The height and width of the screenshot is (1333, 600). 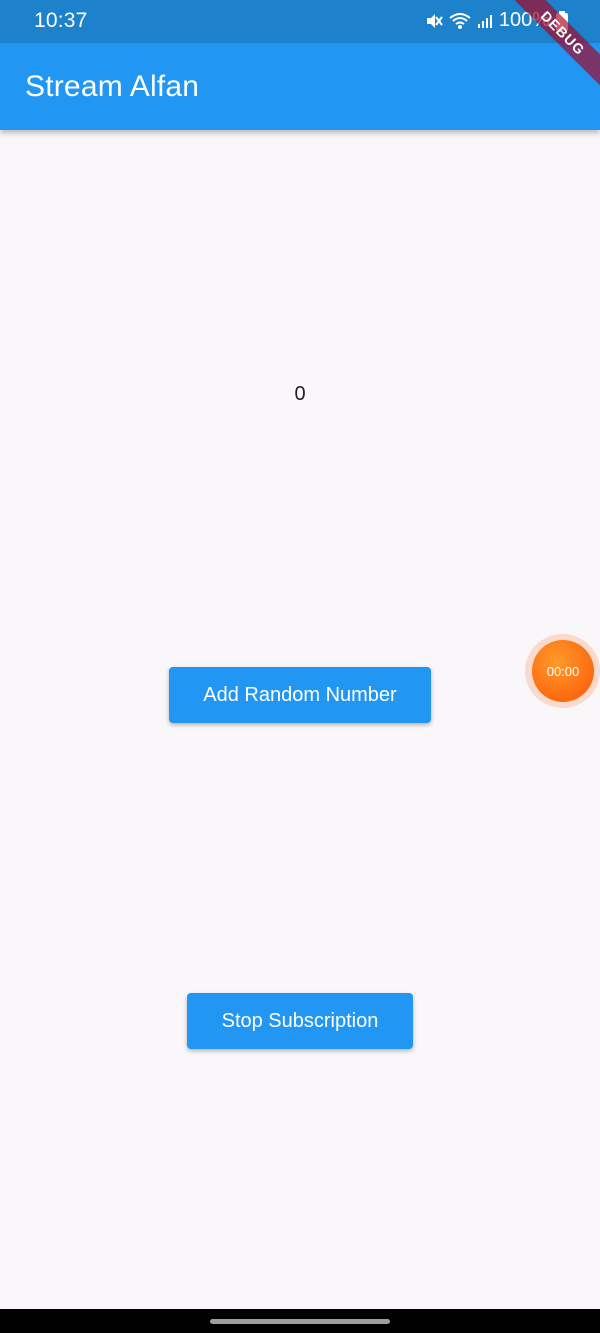 I want to click on recorder-timer: 00:00, so click(x=563, y=671).